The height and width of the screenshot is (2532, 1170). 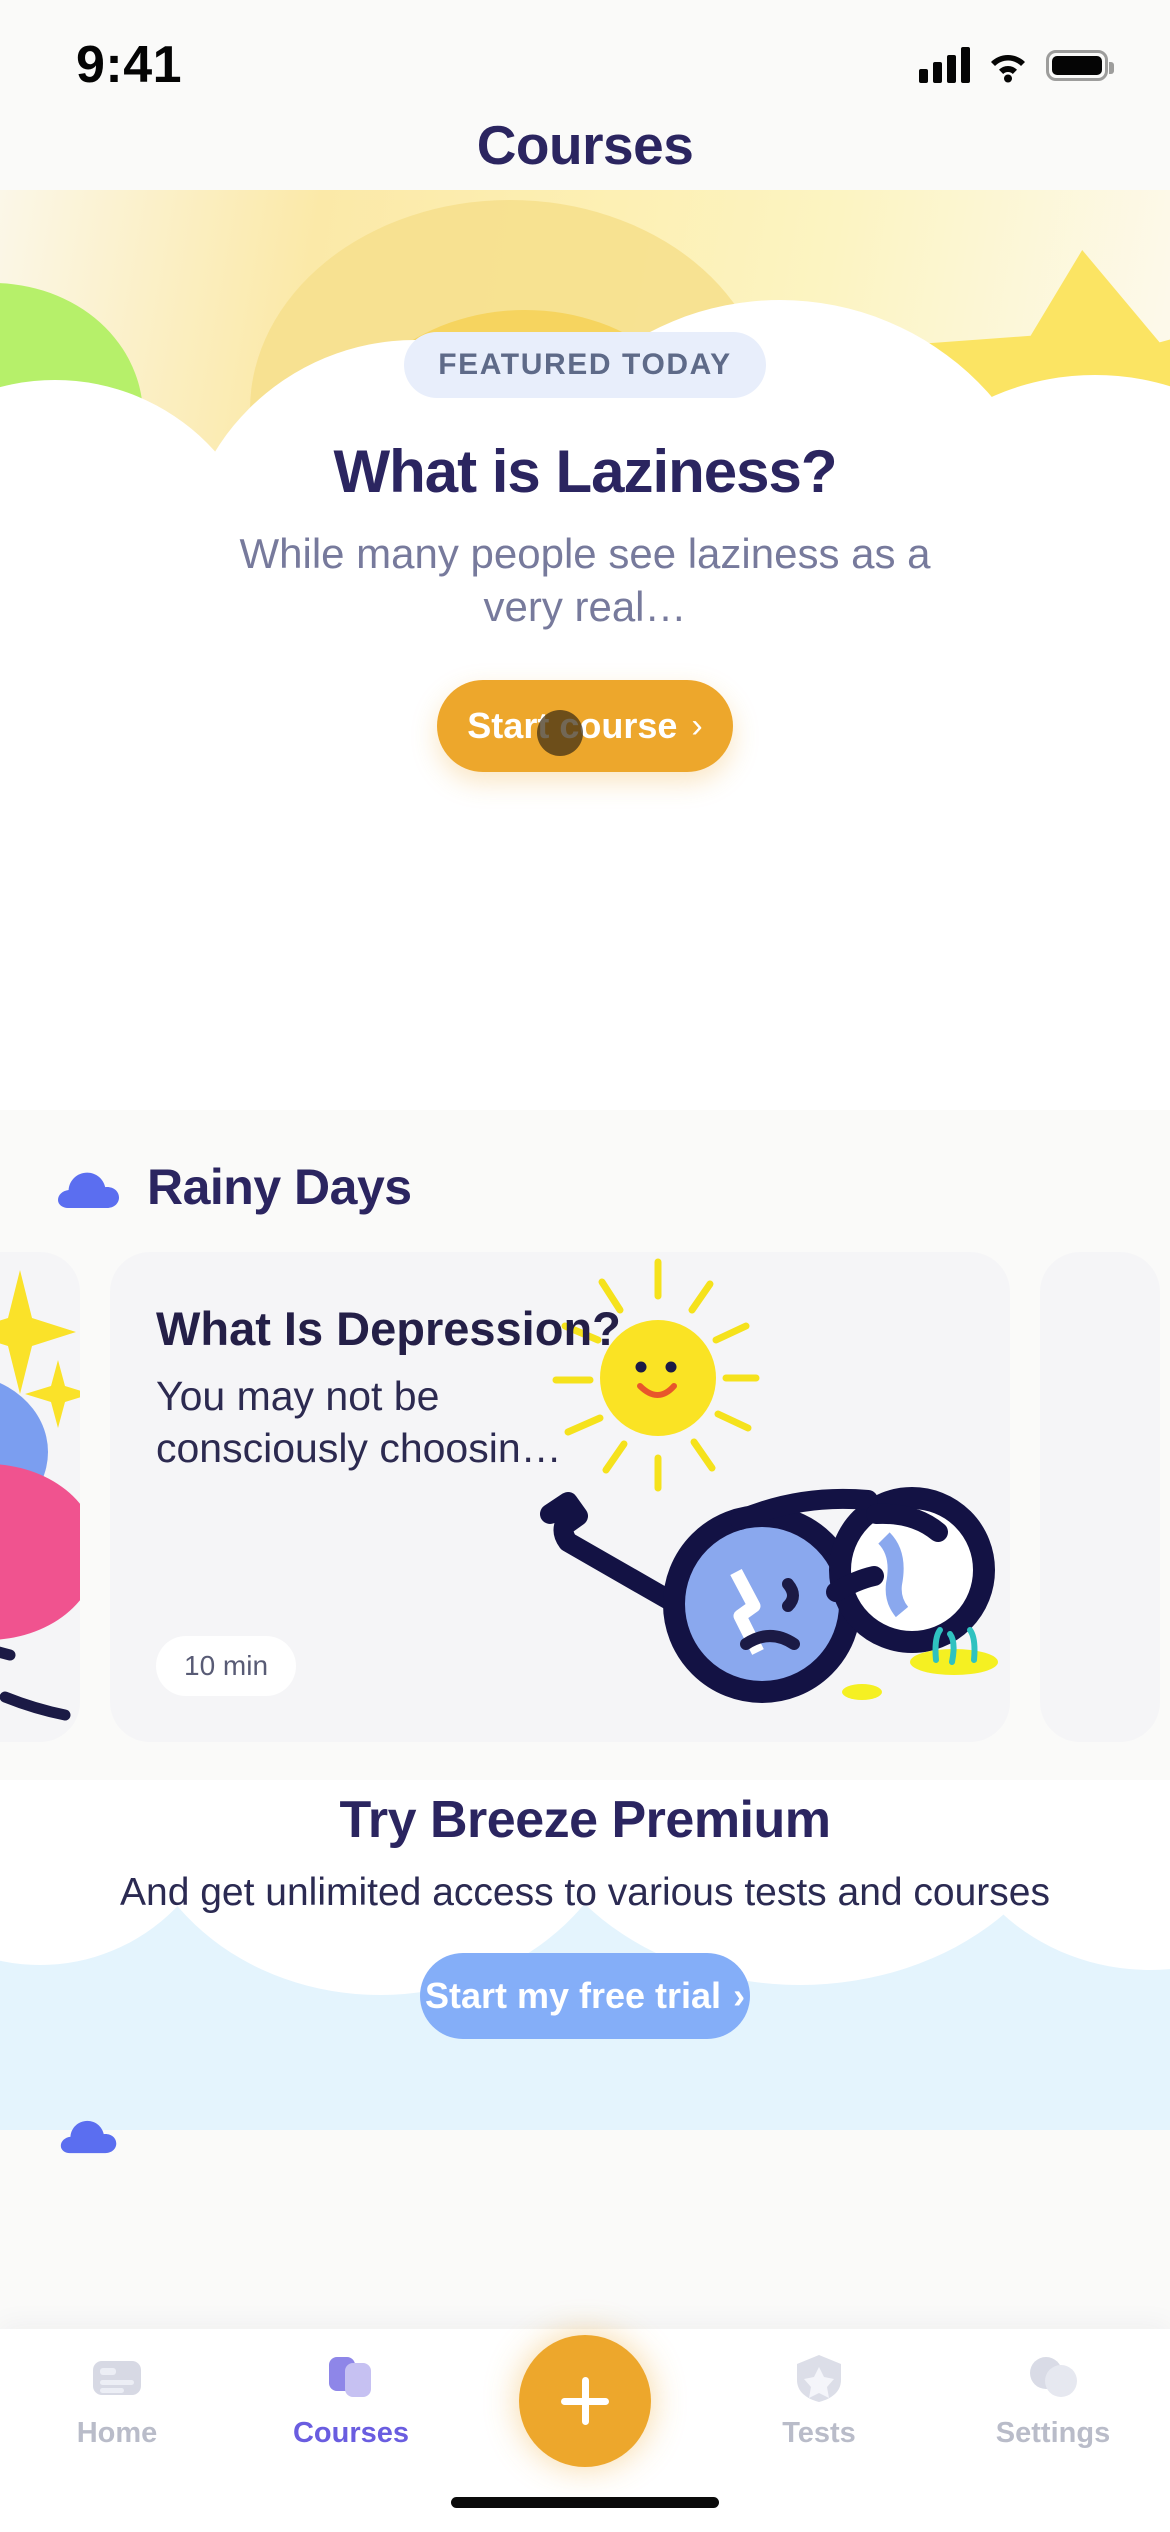 What do you see at coordinates (1053, 2378) in the screenshot?
I see `settings-icon` at bounding box center [1053, 2378].